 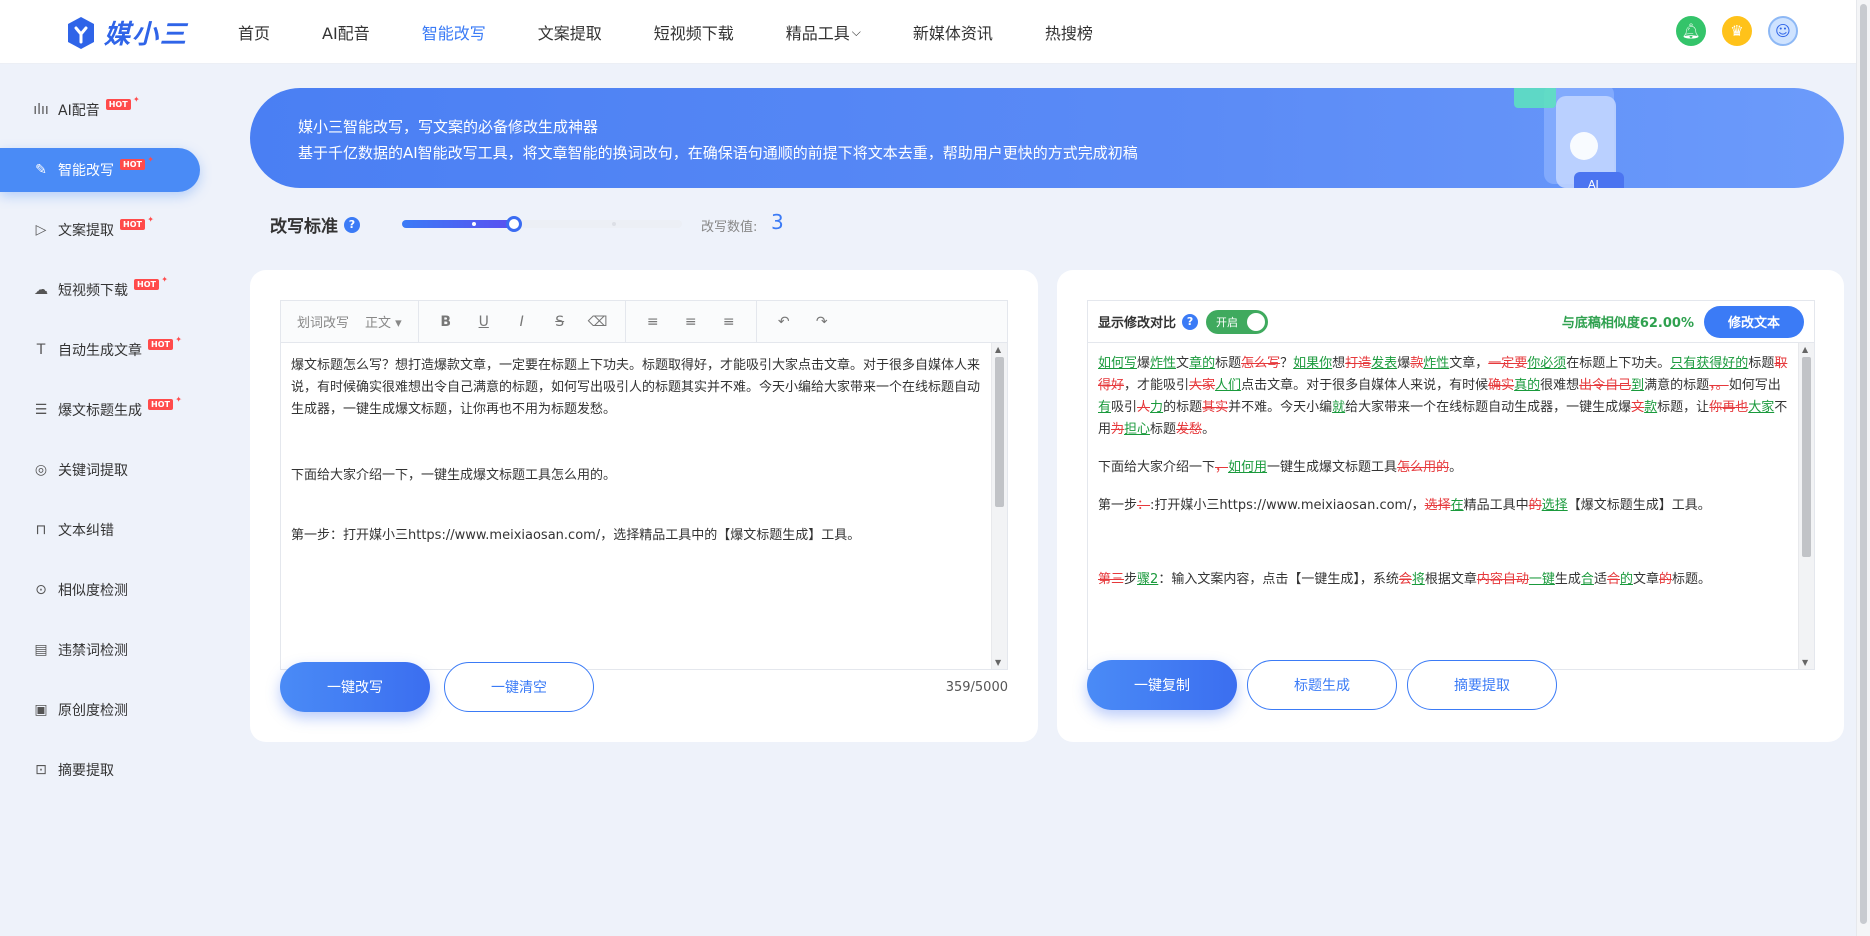 I want to click on editor-toolbar: 划词改写 正文 ▾ B U I S ⌫ ≡ ≡ ≡ ↶ ↷, so click(x=644, y=321).